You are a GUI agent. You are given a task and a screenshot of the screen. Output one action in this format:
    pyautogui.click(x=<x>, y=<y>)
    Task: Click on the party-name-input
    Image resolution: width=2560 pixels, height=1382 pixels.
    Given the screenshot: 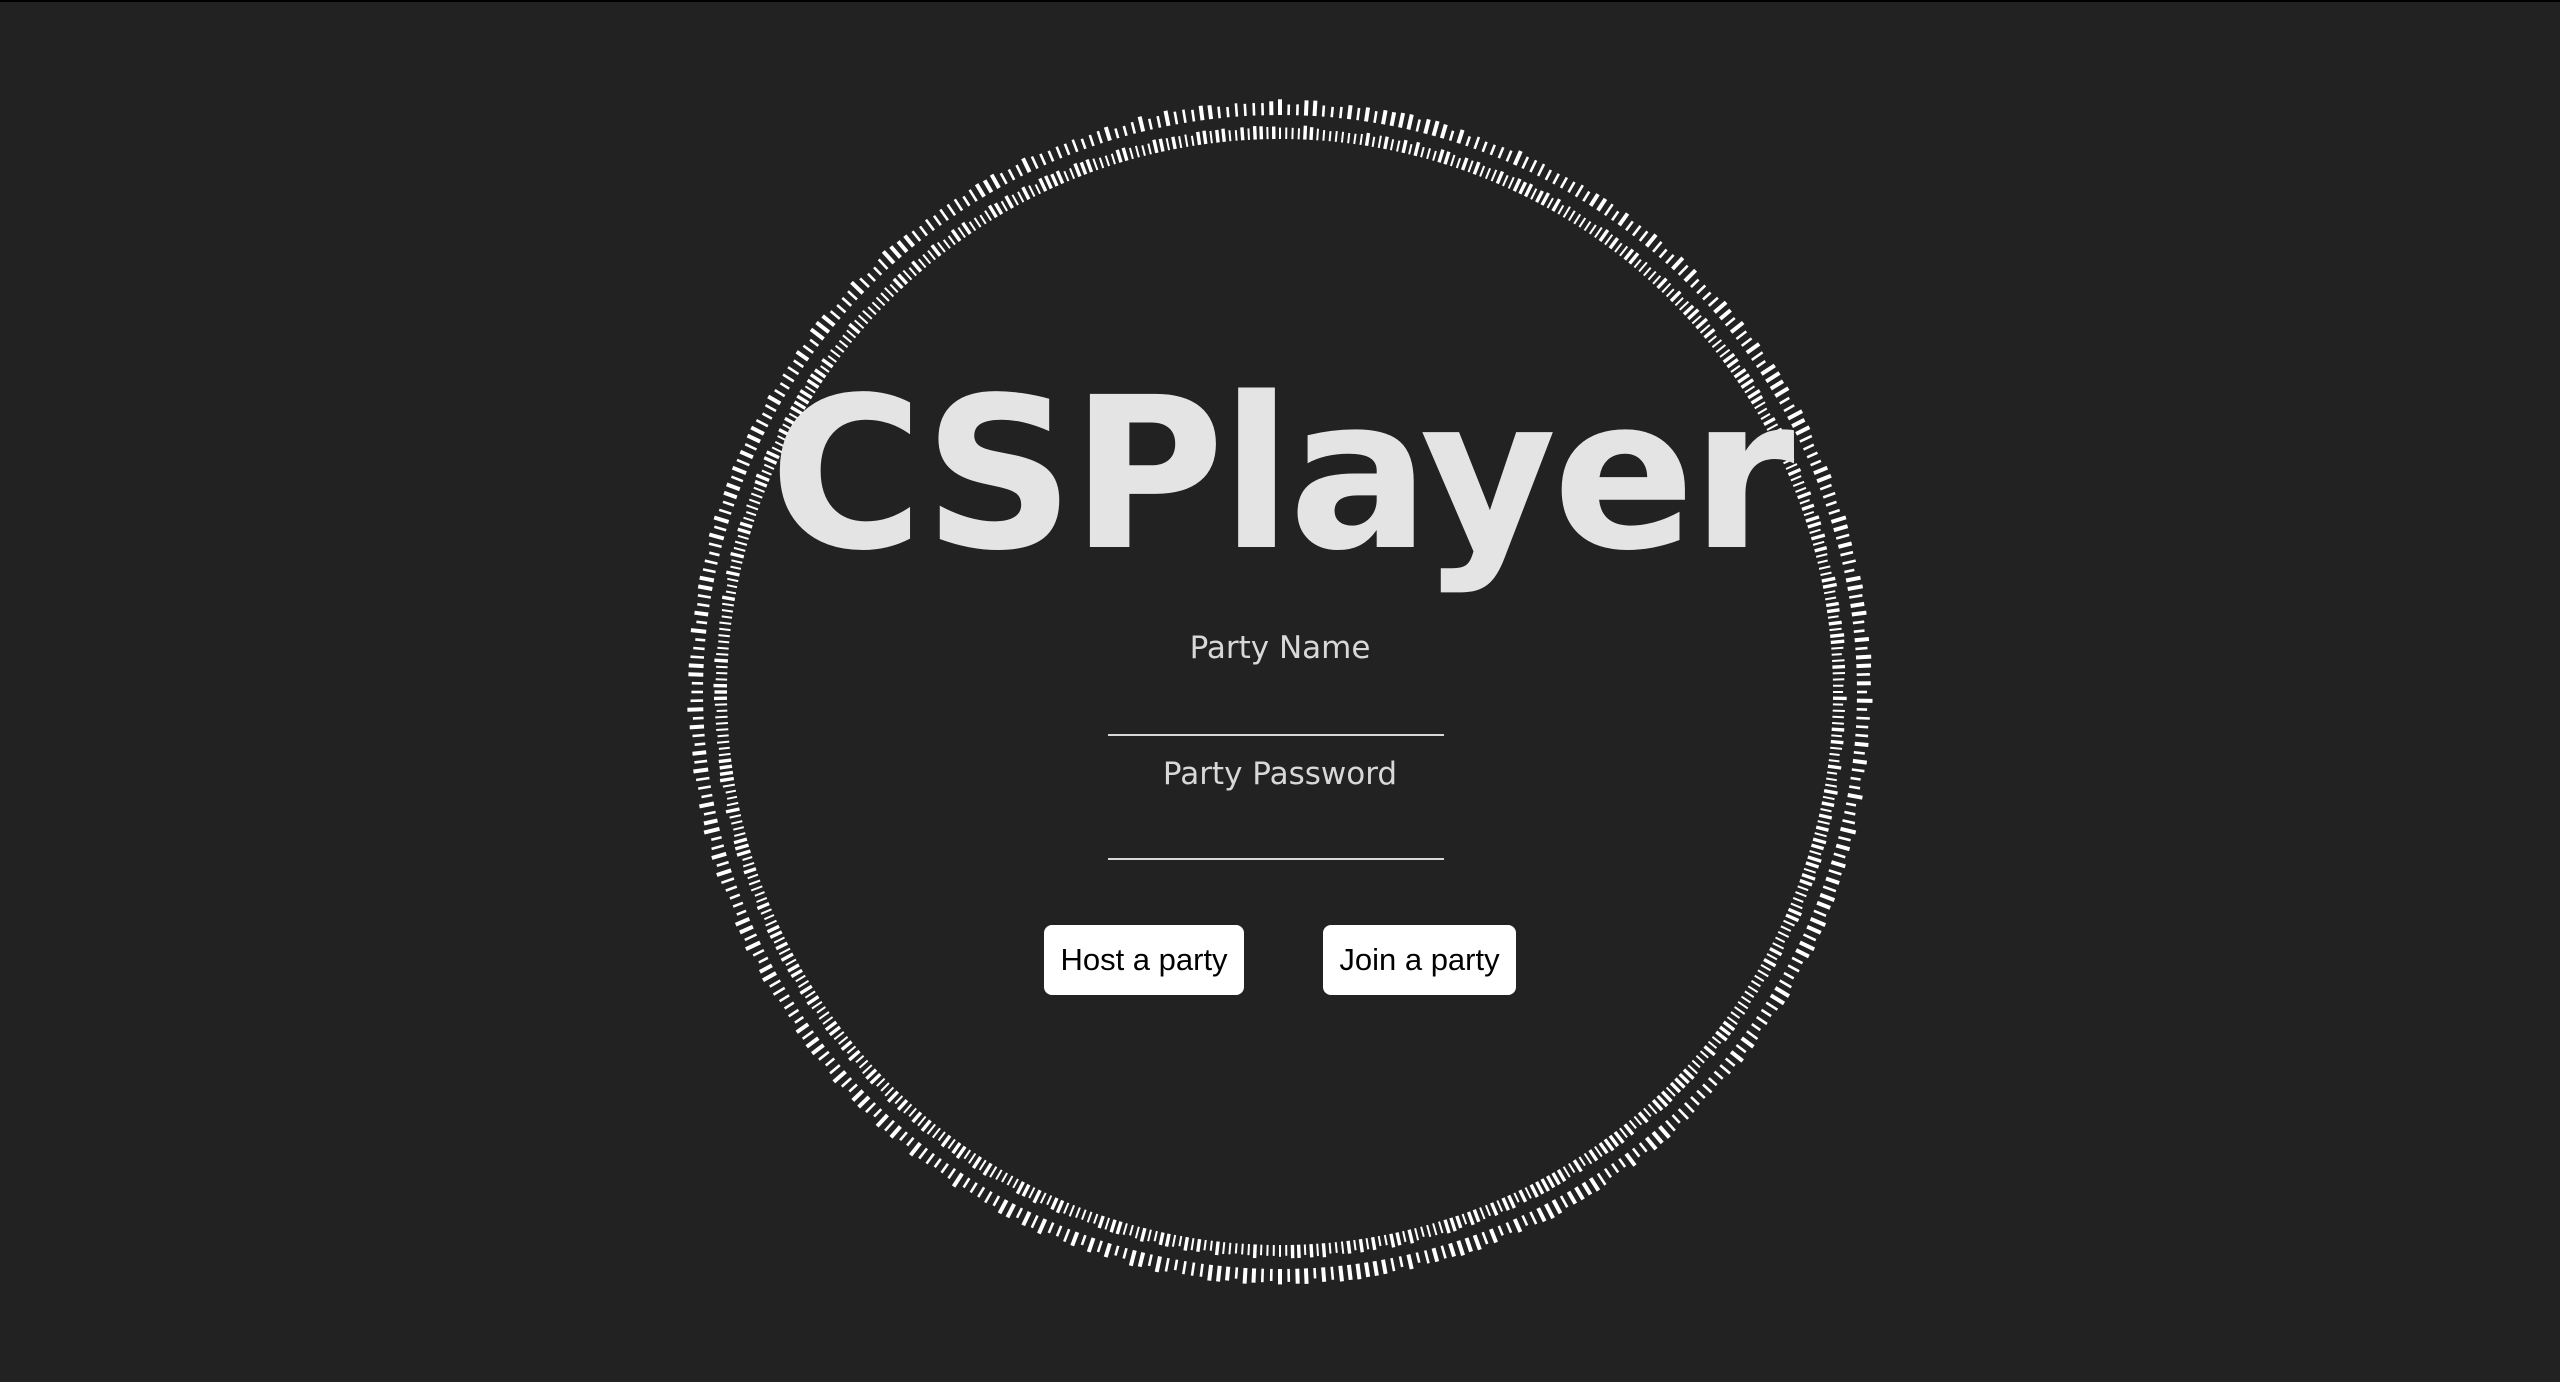 What is the action you would take?
    pyautogui.click(x=1276, y=712)
    